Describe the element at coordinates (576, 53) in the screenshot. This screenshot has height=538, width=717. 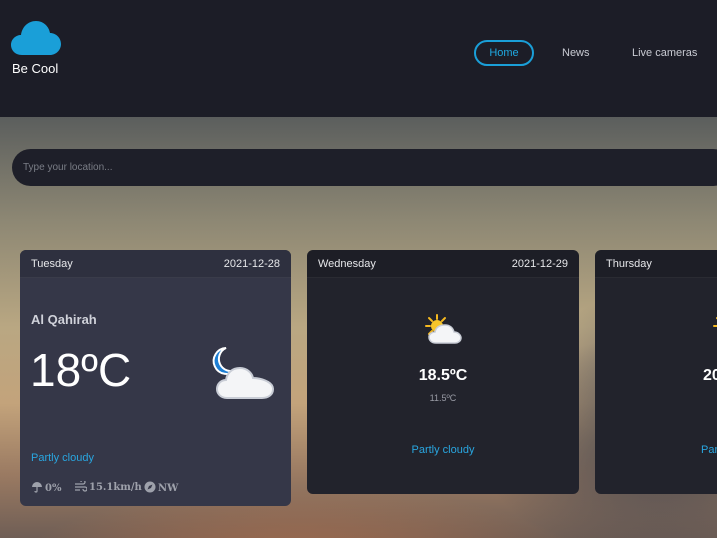
I see `nav-news: News` at that location.